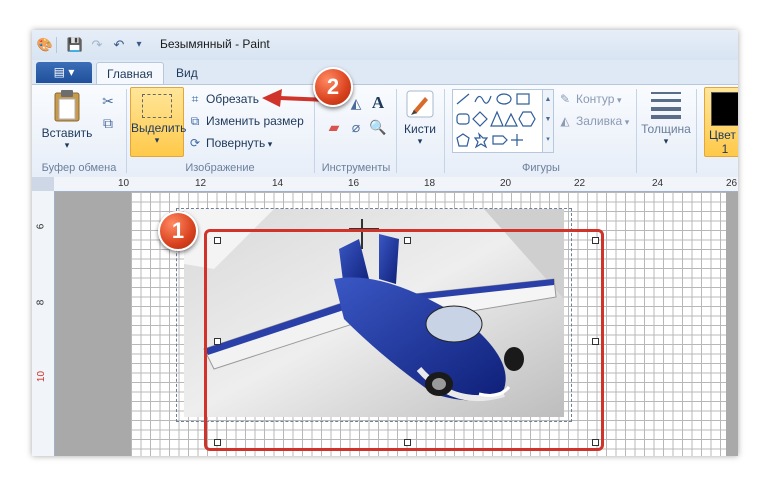 This screenshot has height=486, width=769. What do you see at coordinates (722, 135) in the screenshot?
I see `color1-label: Цвет` at bounding box center [722, 135].